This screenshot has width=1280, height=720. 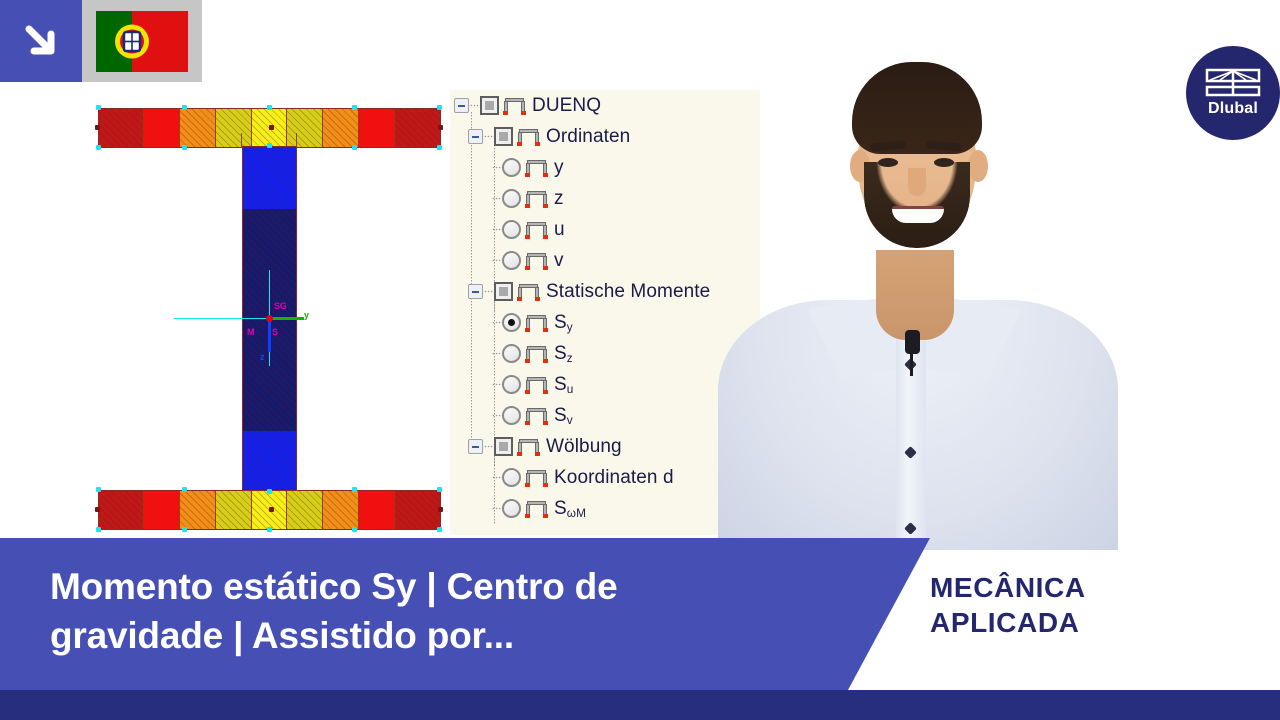 What do you see at coordinates (917, 182) in the screenshot?
I see `nose` at bounding box center [917, 182].